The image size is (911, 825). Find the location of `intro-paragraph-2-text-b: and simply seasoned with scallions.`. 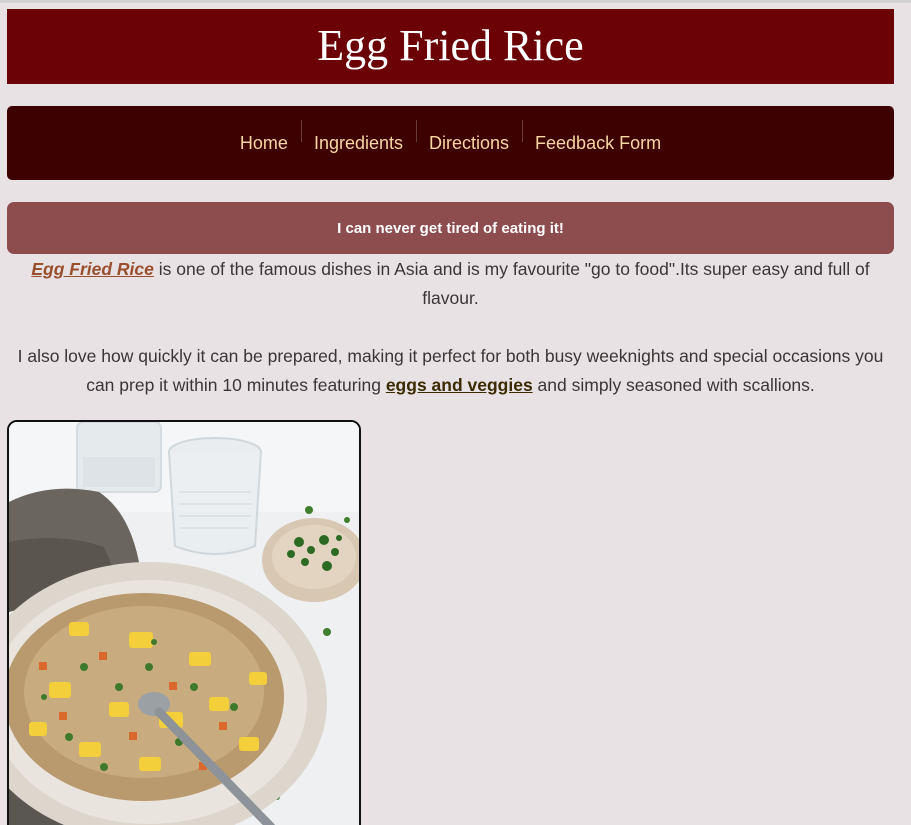

intro-paragraph-2-text-b: and simply seasoned with scallions. is located at coordinates (673, 385).